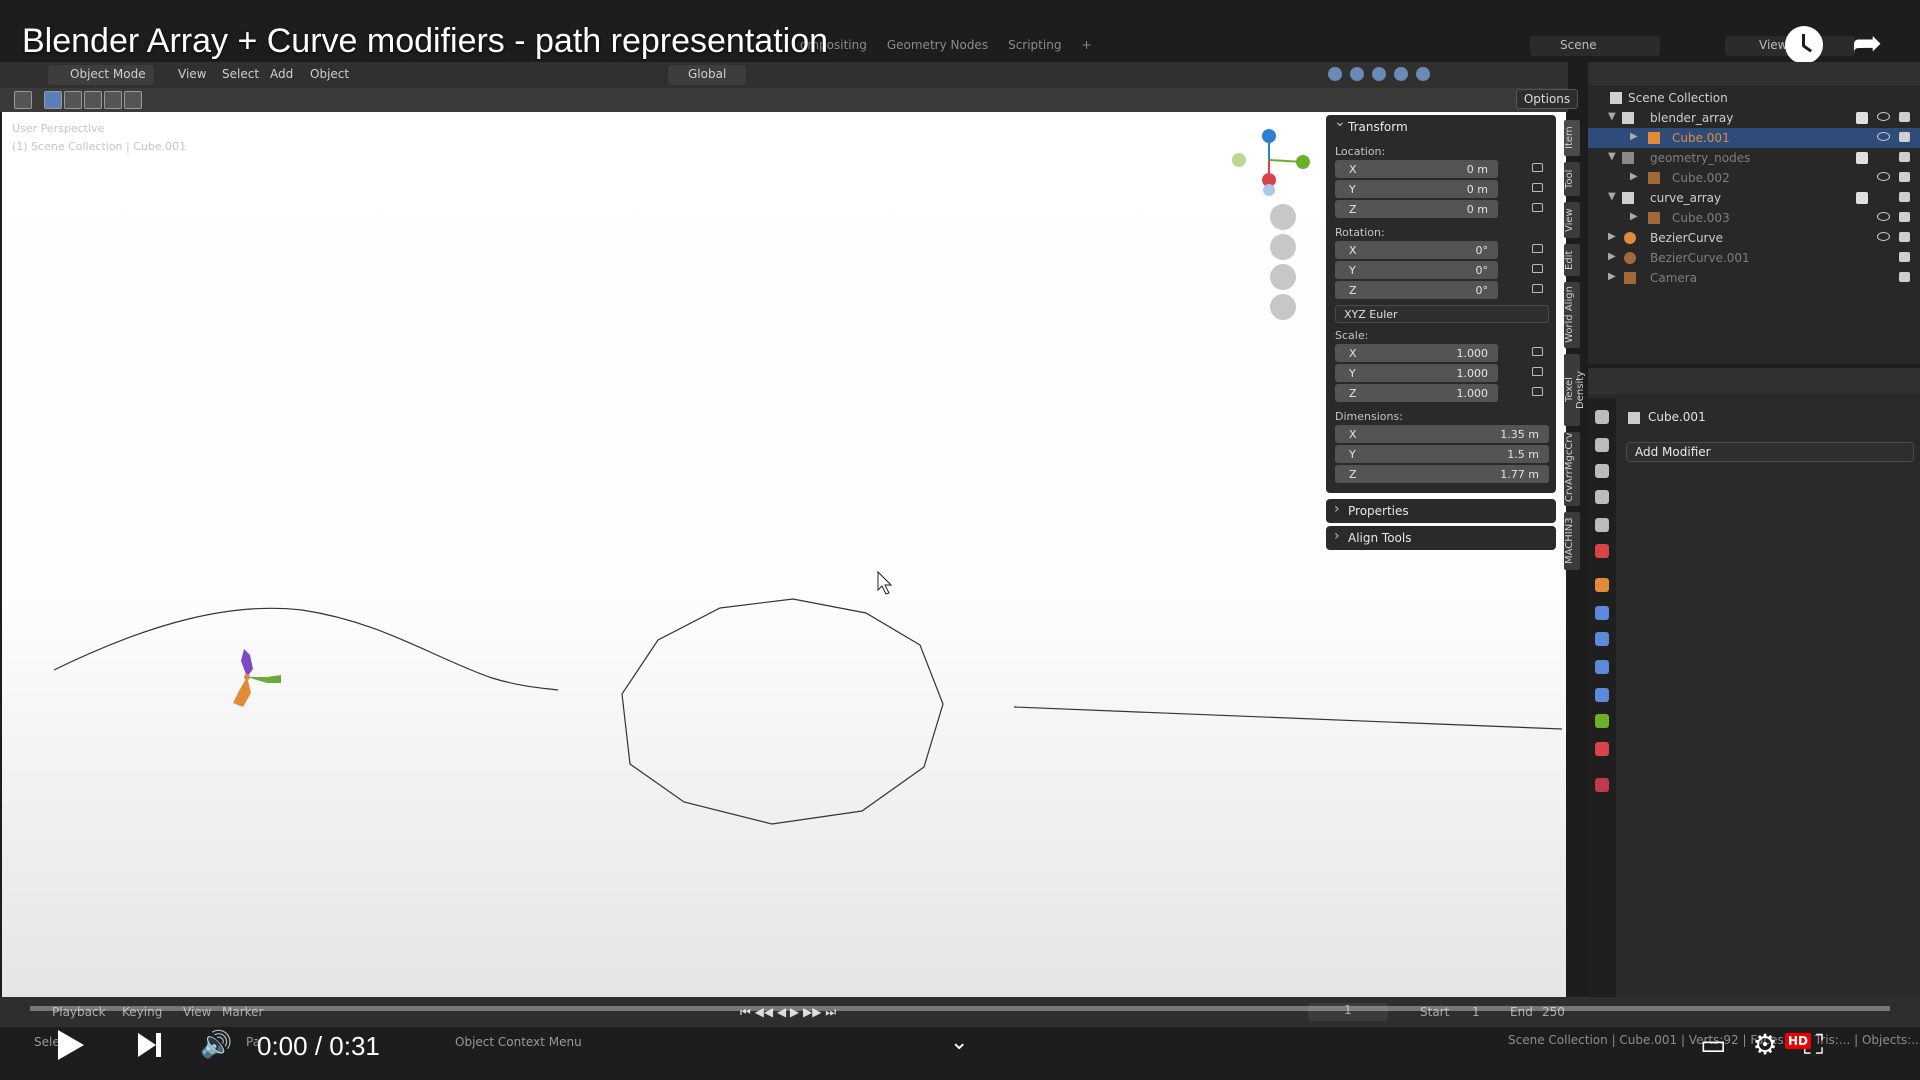 This screenshot has height=1080, width=1920. Describe the element at coordinates (1602, 551) in the screenshot. I see `world-tab-icon` at that location.